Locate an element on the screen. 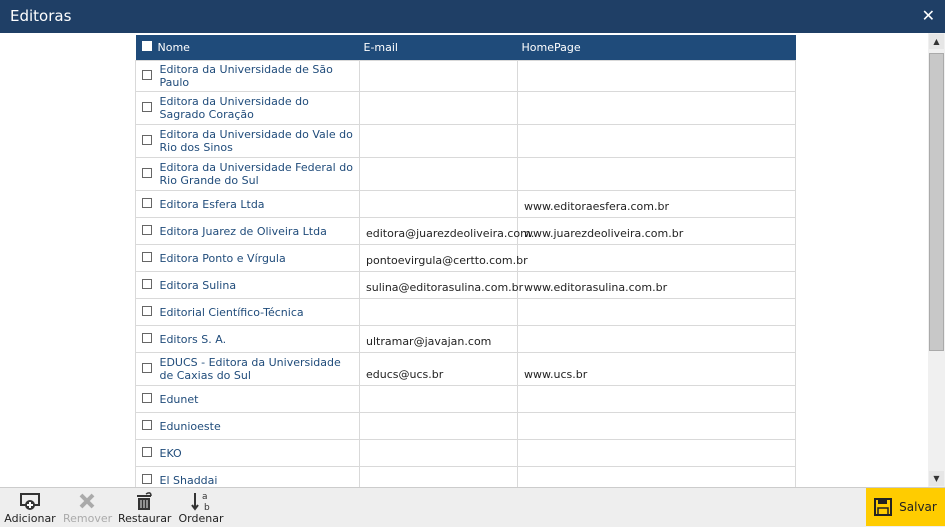 The height and width of the screenshot is (527, 945). publisher-name: Edunioeste is located at coordinates (258, 426).